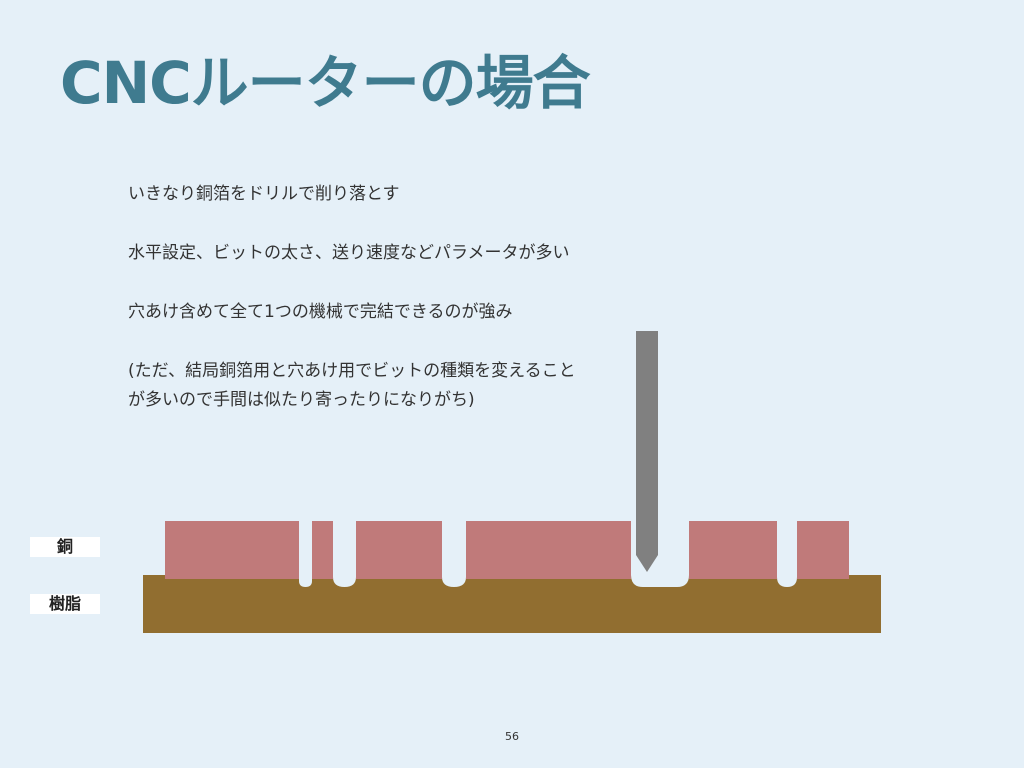 The height and width of the screenshot is (768, 1024). I want to click on copper-layer, so click(507, 550).